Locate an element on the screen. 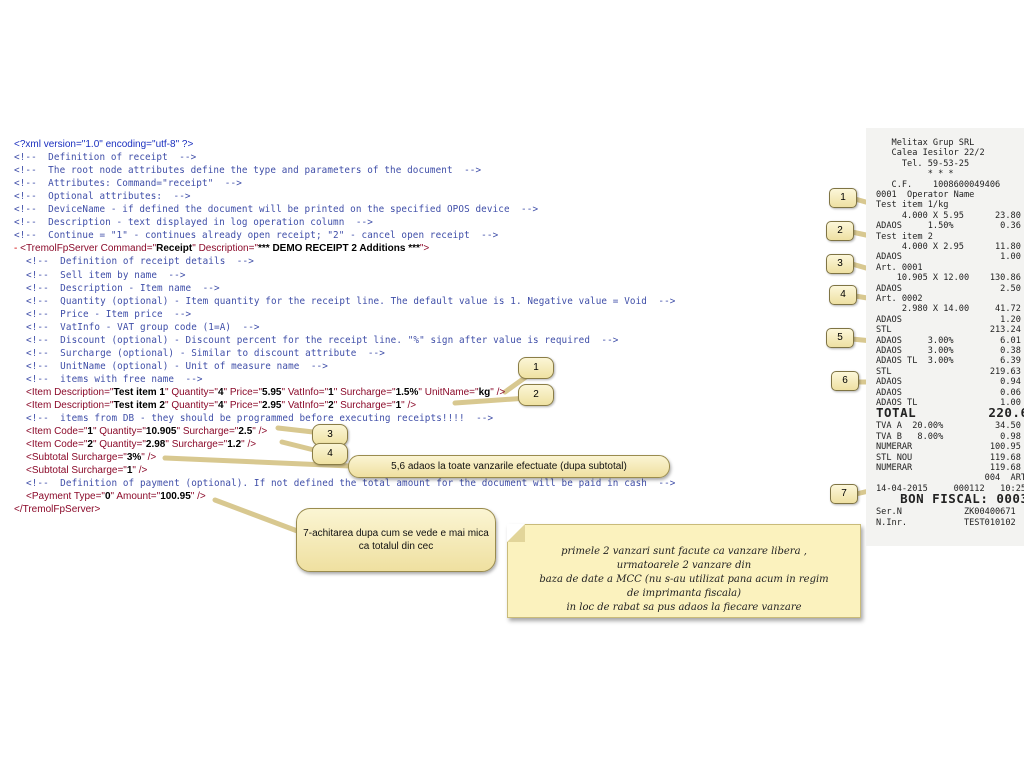 Image resolution: width=1024 pixels, height=767 pixels. receipt-line: 004 ART is located at coordinates (950, 478).